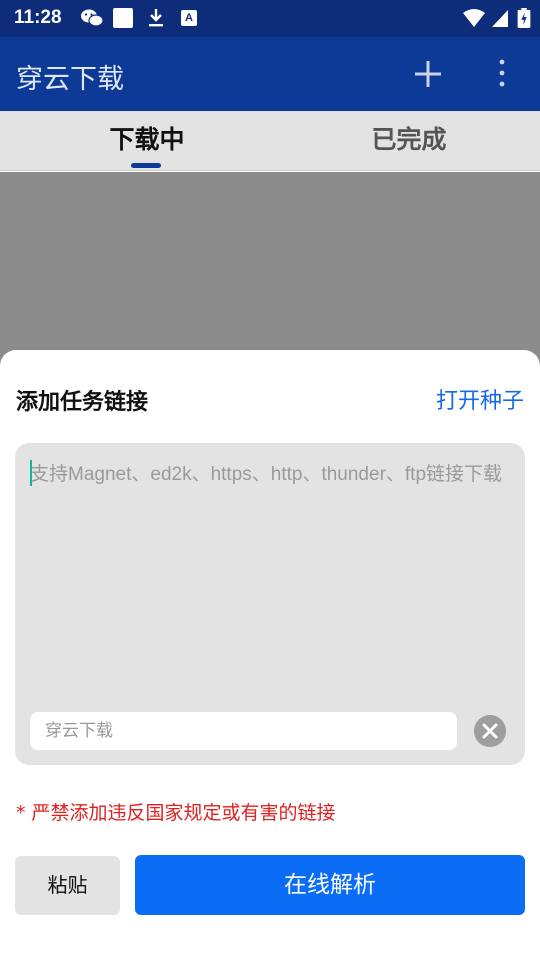 This screenshot has width=540, height=960. I want to click on app-title: 穿云下载, so click(70, 79).